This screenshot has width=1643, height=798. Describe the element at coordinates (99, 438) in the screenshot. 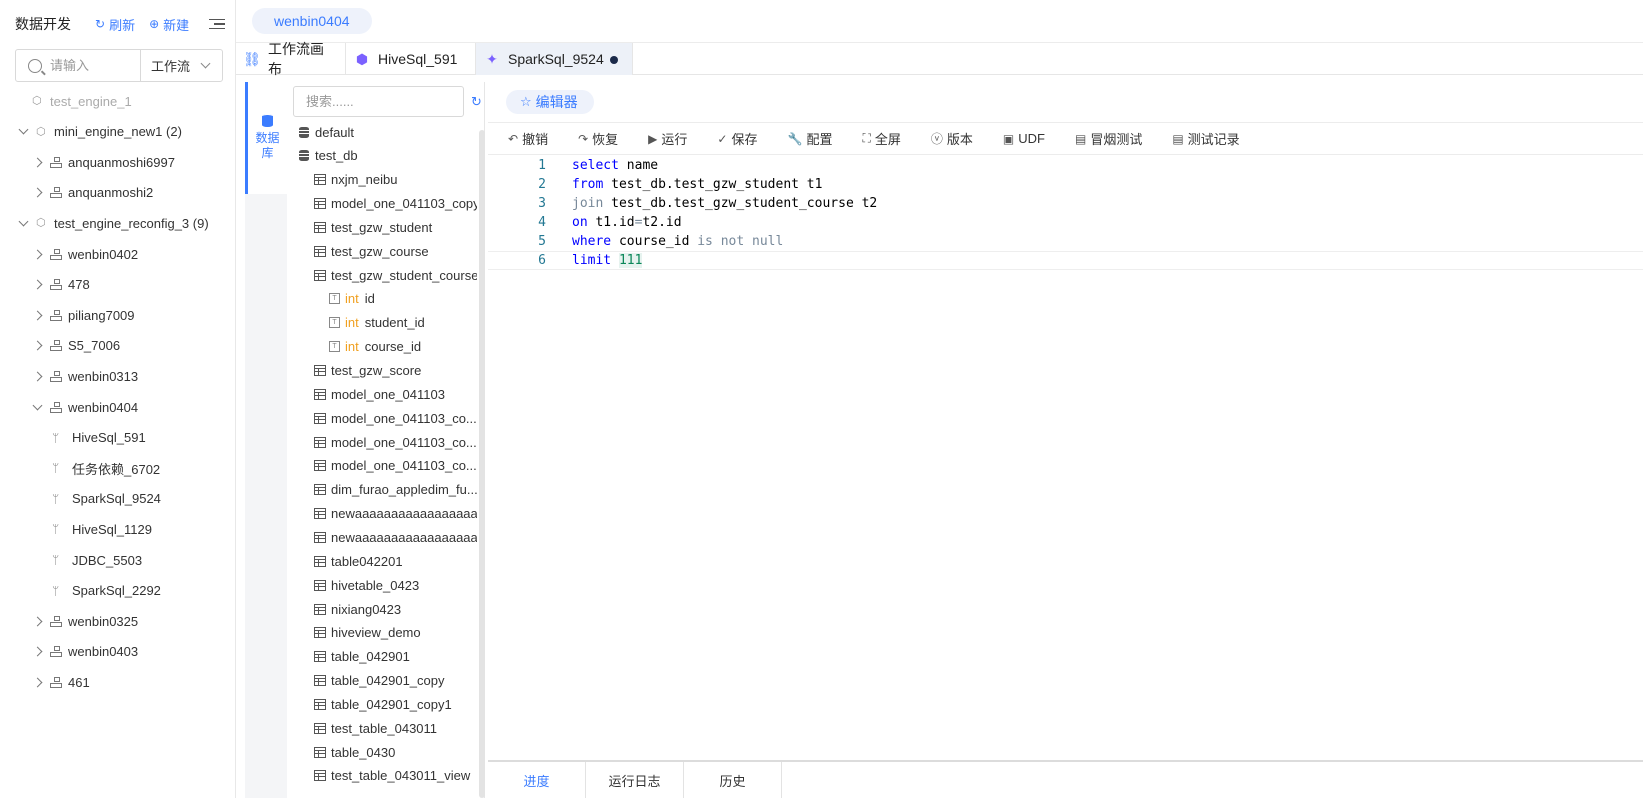

I see `tree-item: ᛘ HiveSql_591` at that location.